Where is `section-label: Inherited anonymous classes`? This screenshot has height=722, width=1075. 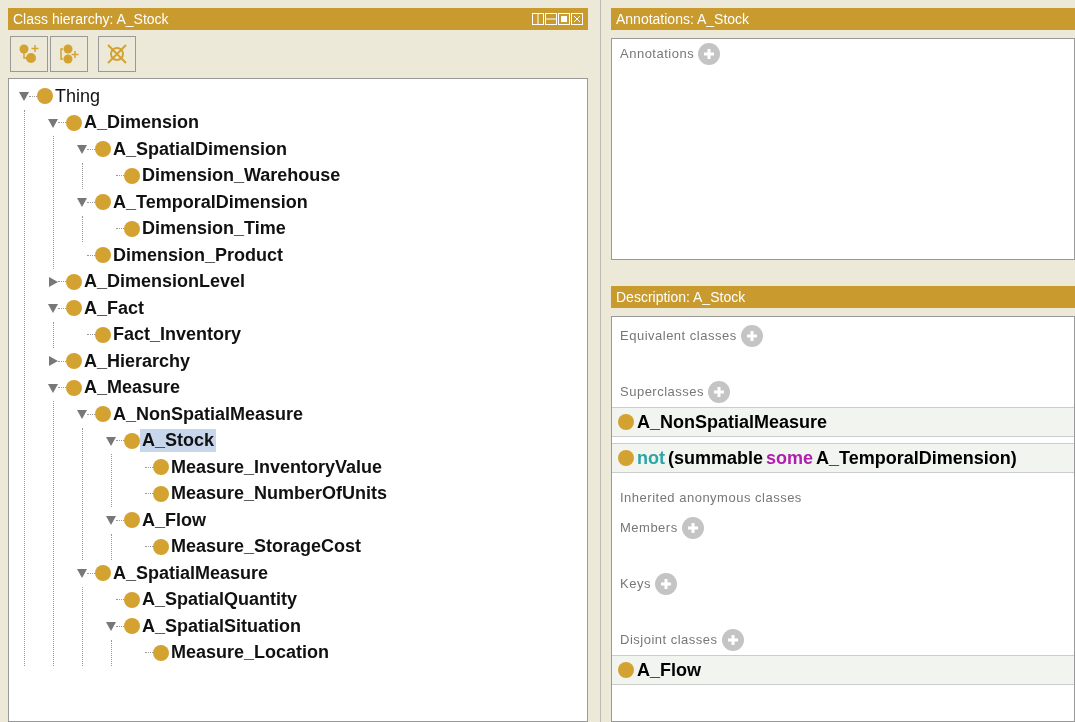
section-label: Inherited anonymous classes is located at coordinates (711, 498).